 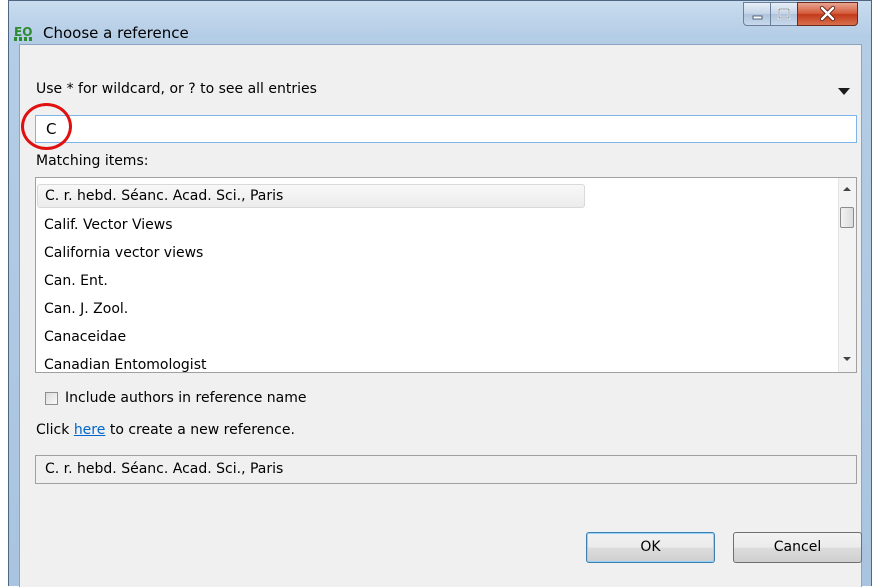 What do you see at coordinates (86, 309) in the screenshot?
I see `list-item: Can. J. Zool.` at bounding box center [86, 309].